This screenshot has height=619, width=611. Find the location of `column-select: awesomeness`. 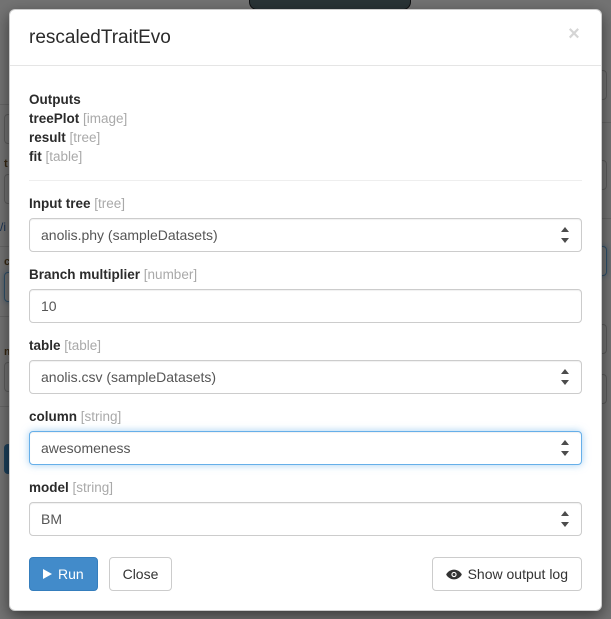

column-select: awesomeness is located at coordinates (305, 448).